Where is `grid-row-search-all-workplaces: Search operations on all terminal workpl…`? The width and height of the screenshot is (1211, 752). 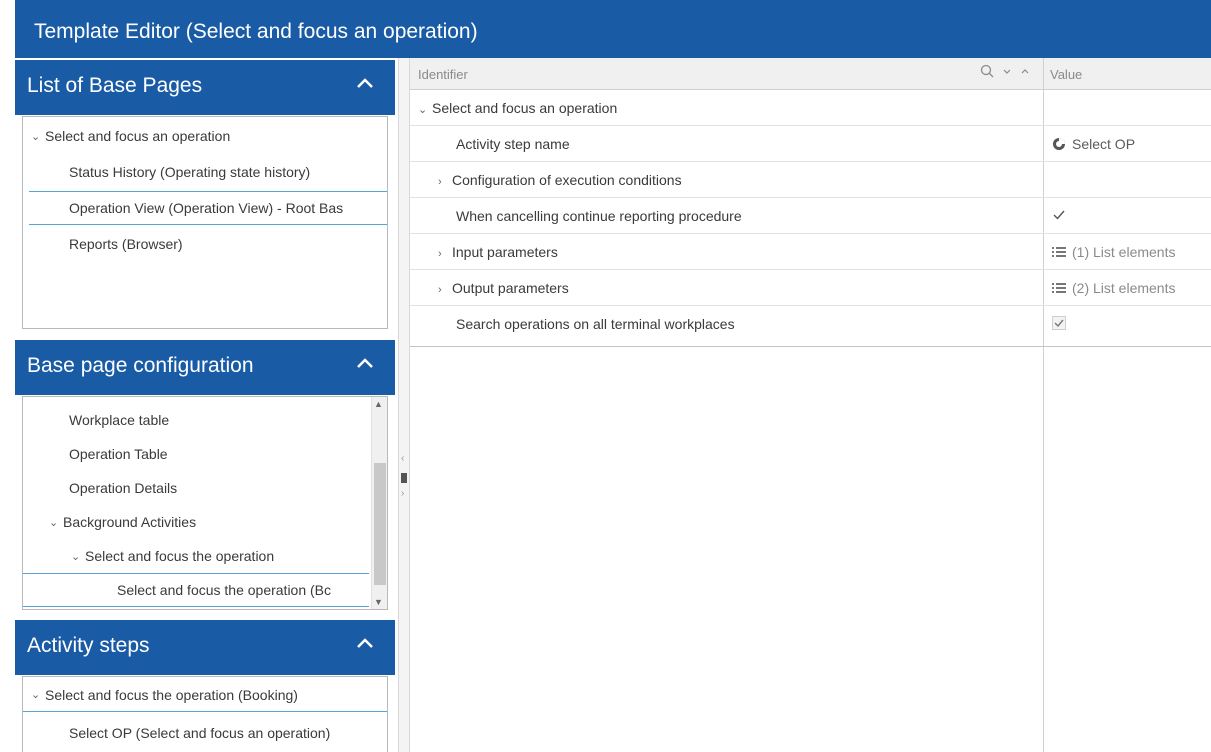 grid-row-search-all-workplaces: Search operations on all terminal workpl… is located at coordinates (810, 324).